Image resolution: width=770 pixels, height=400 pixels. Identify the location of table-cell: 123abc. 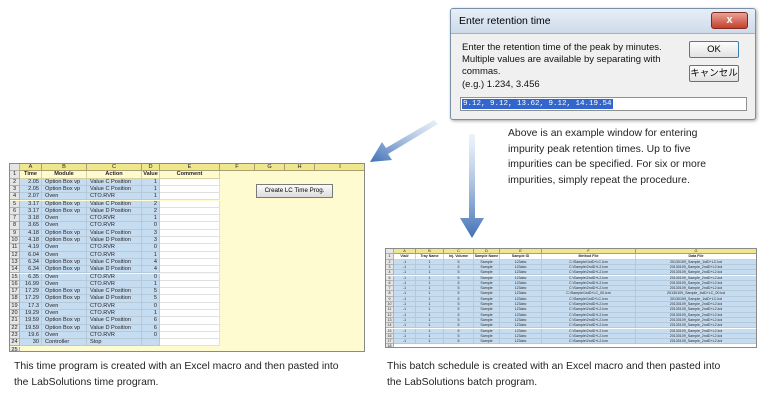
(521, 342).